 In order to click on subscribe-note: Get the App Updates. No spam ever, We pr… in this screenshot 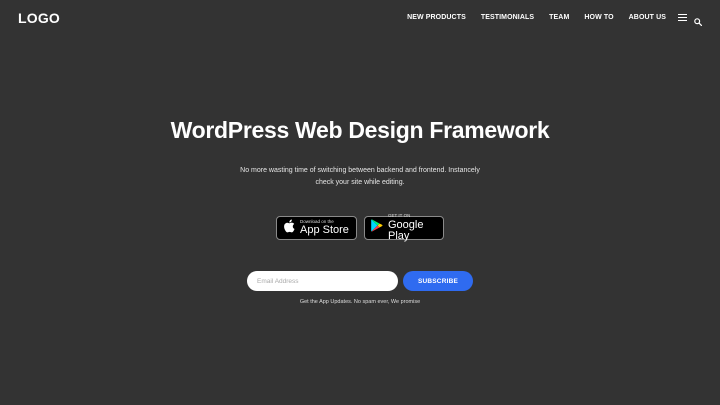, I will do `click(360, 302)`.